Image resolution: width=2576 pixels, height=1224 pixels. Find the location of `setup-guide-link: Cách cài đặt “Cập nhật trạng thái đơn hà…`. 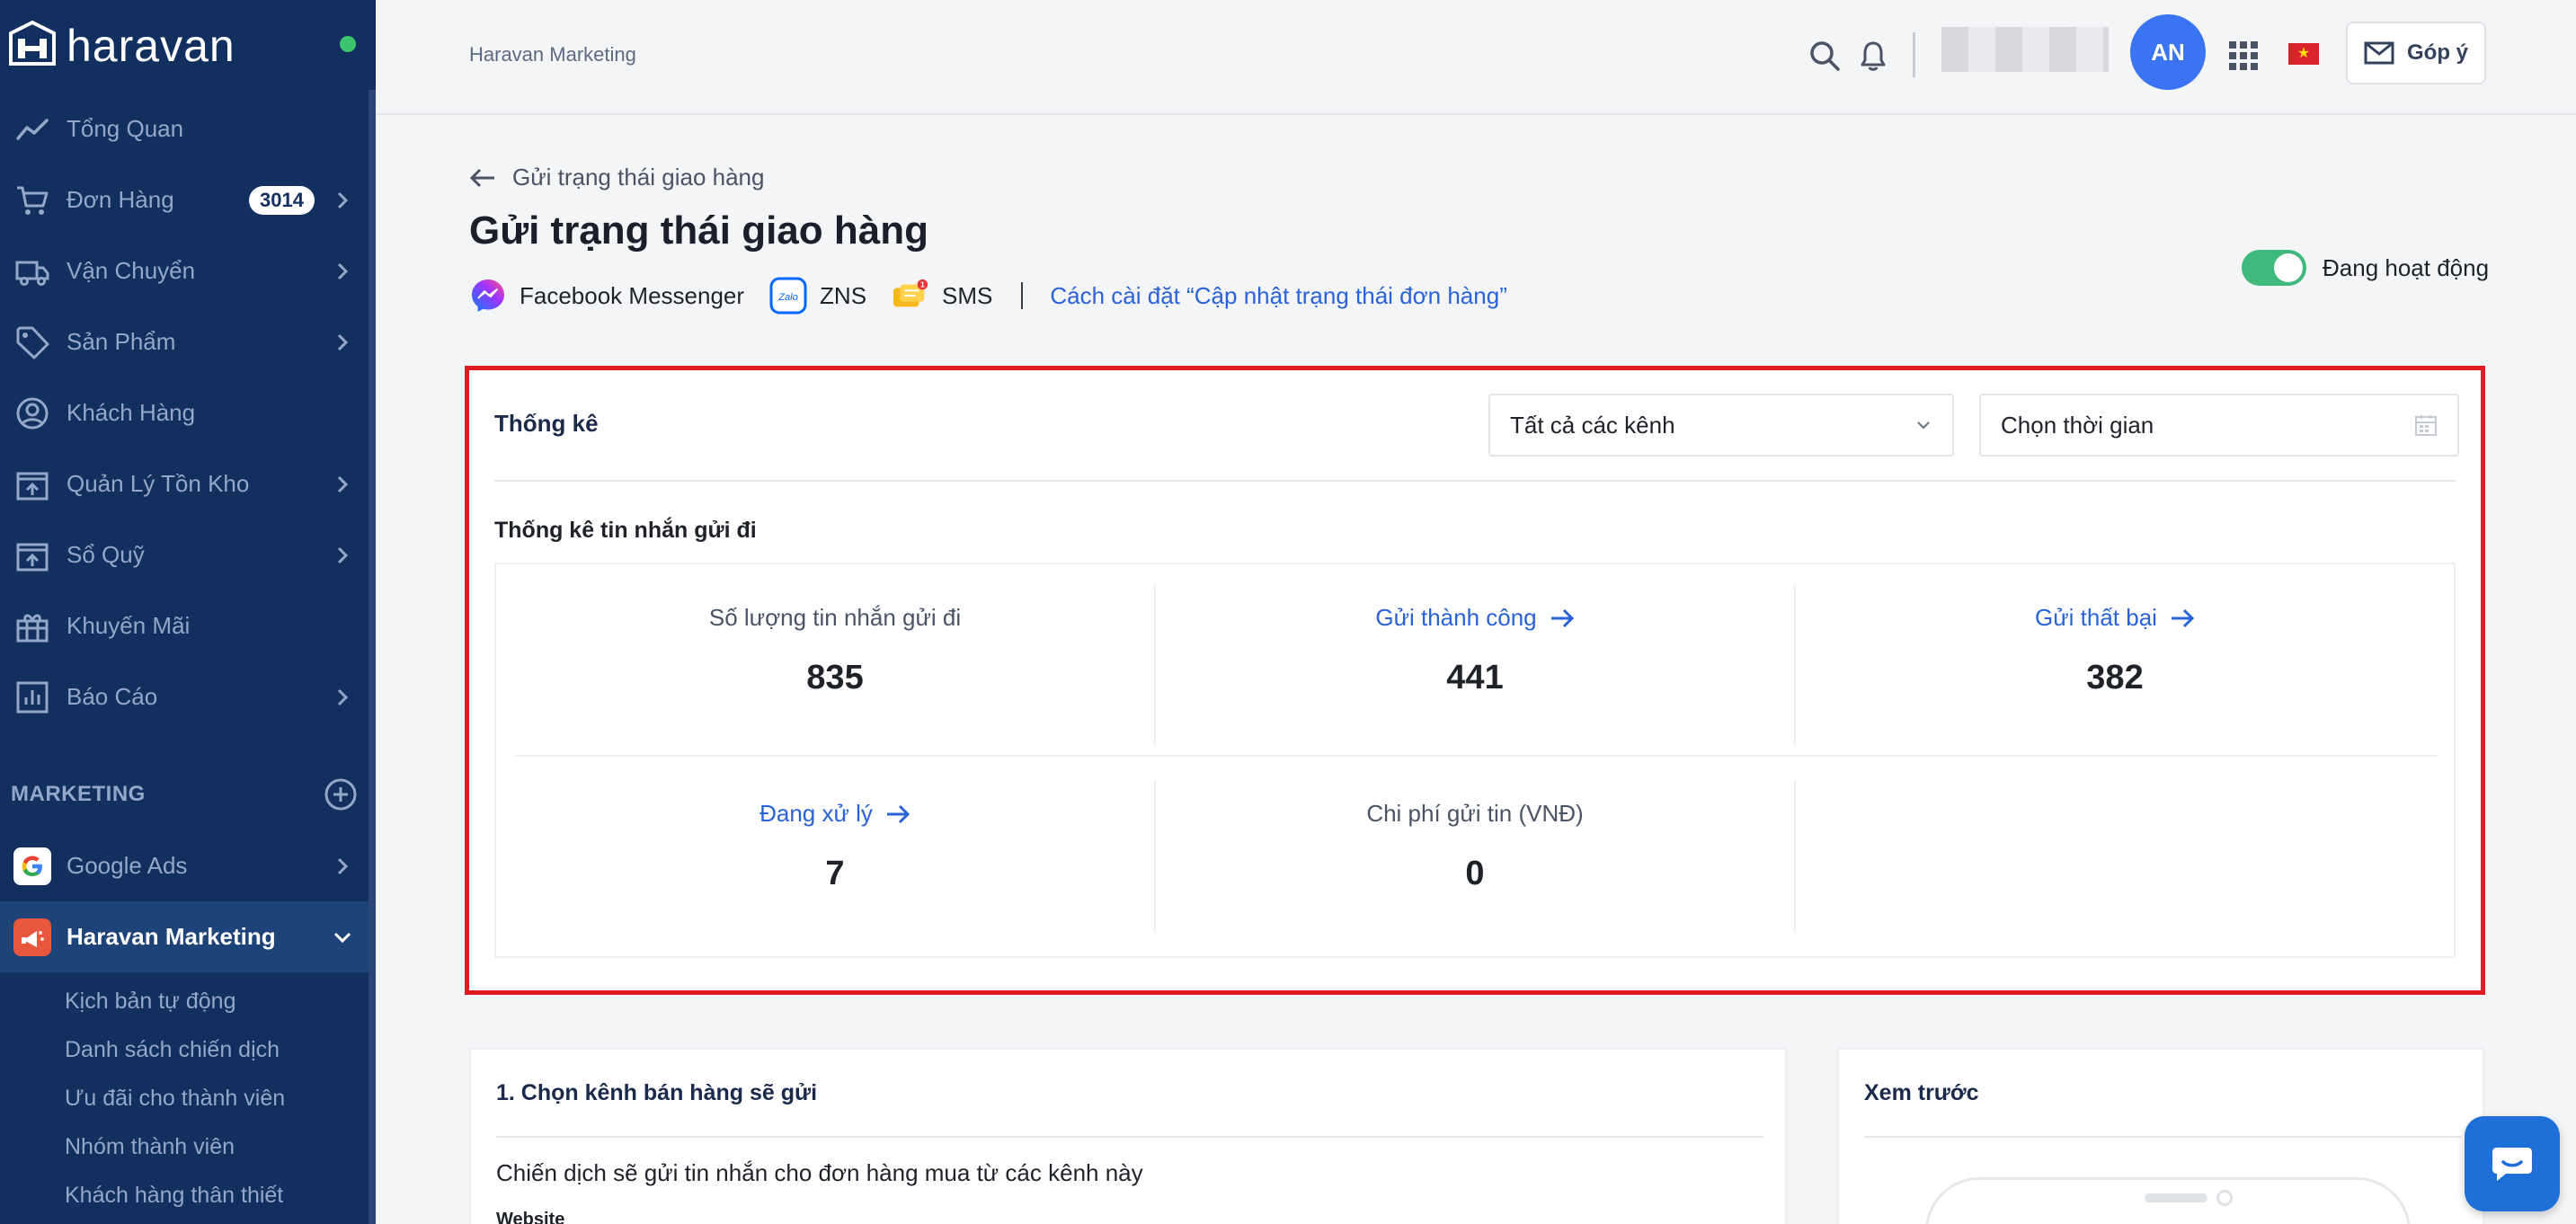

setup-guide-link: Cách cài đặt “Cập nhật trạng thái đơn hà… is located at coordinates (1278, 296).